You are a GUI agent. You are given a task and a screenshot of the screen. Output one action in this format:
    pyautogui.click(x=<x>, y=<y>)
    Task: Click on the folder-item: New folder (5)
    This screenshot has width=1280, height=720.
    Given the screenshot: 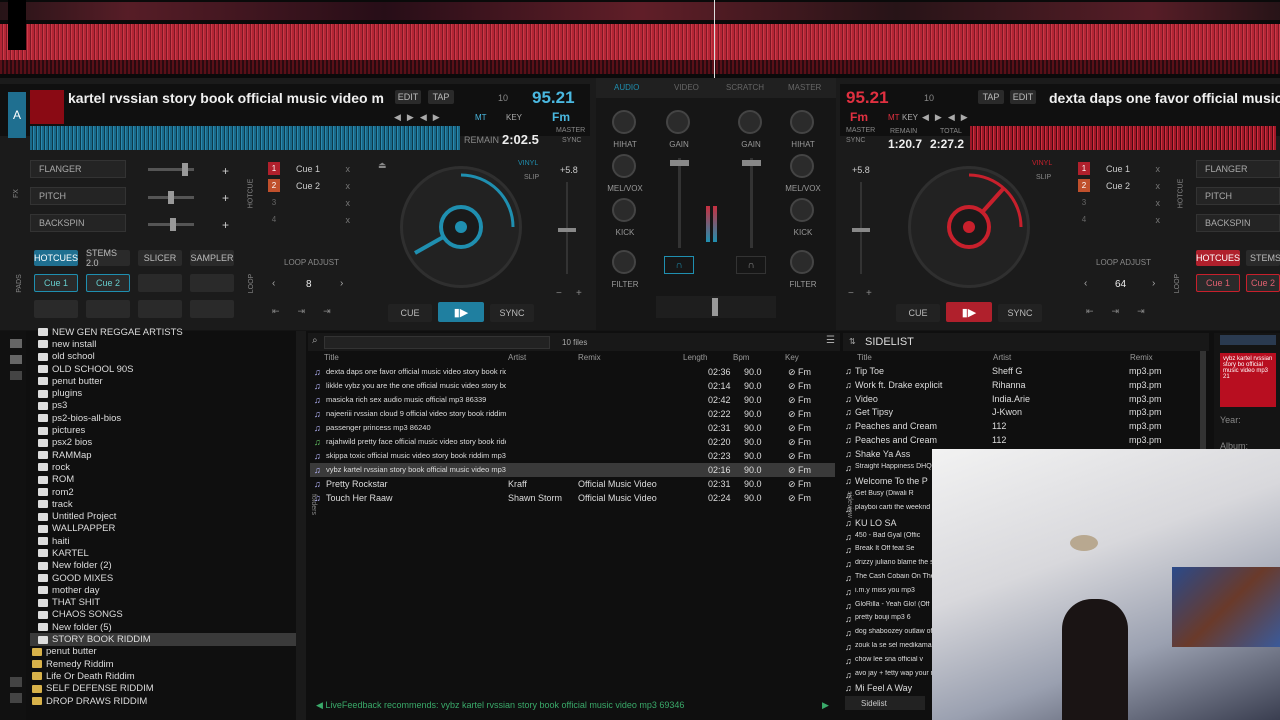 What is the action you would take?
    pyautogui.click(x=163, y=627)
    